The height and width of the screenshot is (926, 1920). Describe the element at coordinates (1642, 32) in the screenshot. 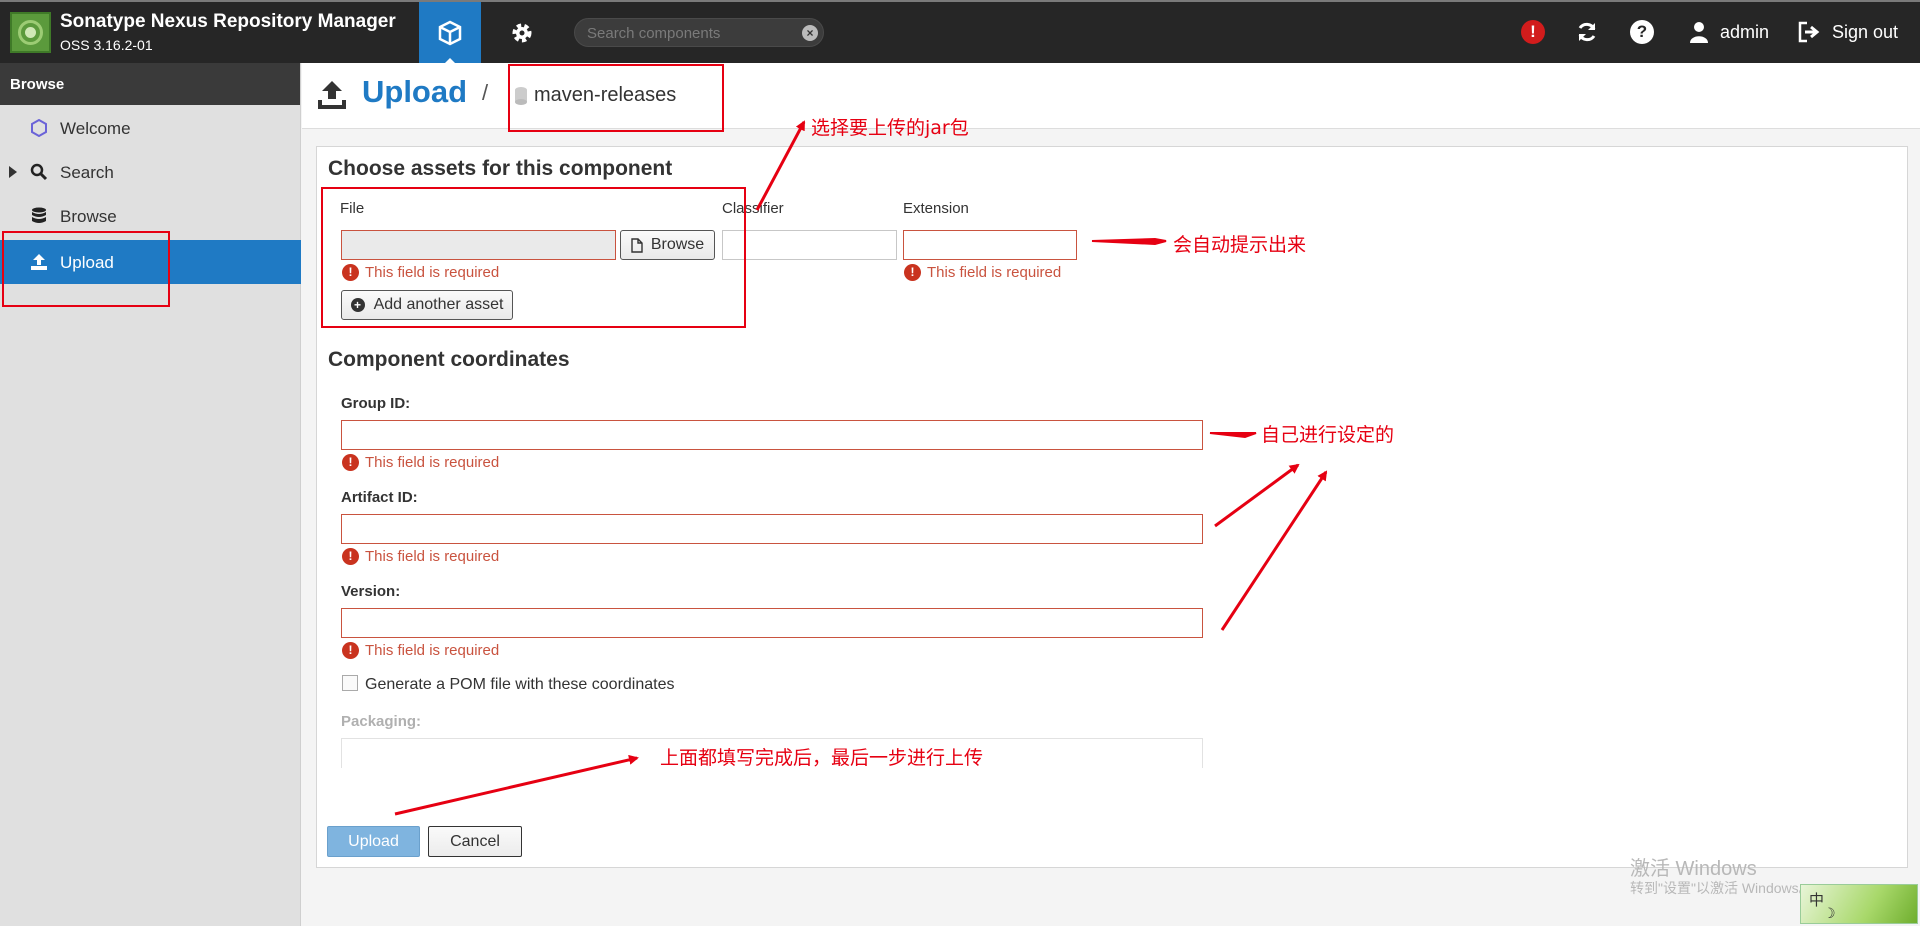

I see `help-icon: ?` at that location.